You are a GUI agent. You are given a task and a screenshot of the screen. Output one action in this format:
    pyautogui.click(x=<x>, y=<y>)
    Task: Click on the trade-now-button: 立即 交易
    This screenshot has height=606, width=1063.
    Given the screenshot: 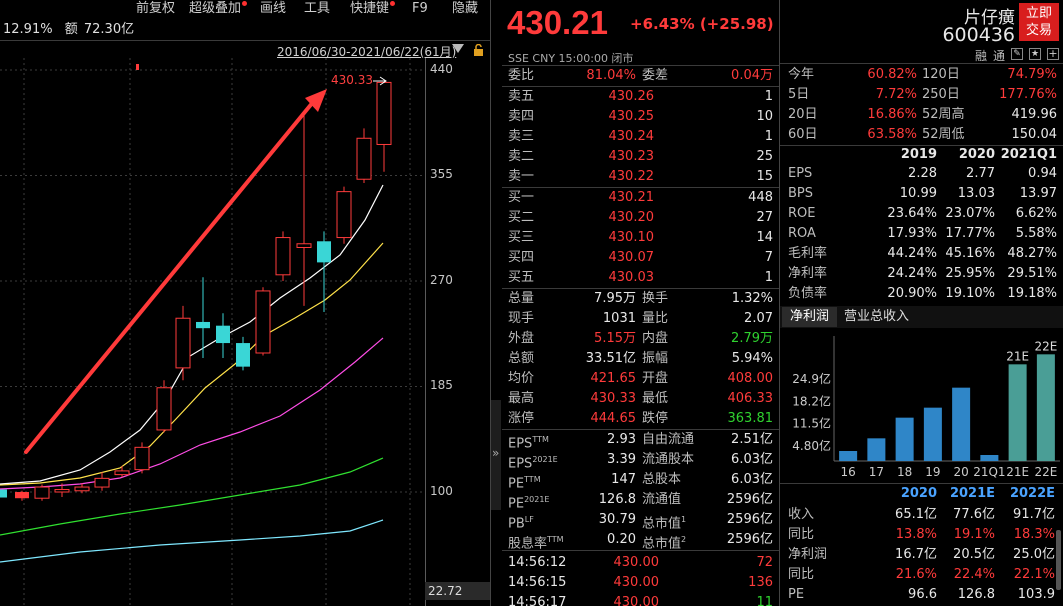 What is the action you would take?
    pyautogui.click(x=1039, y=22)
    